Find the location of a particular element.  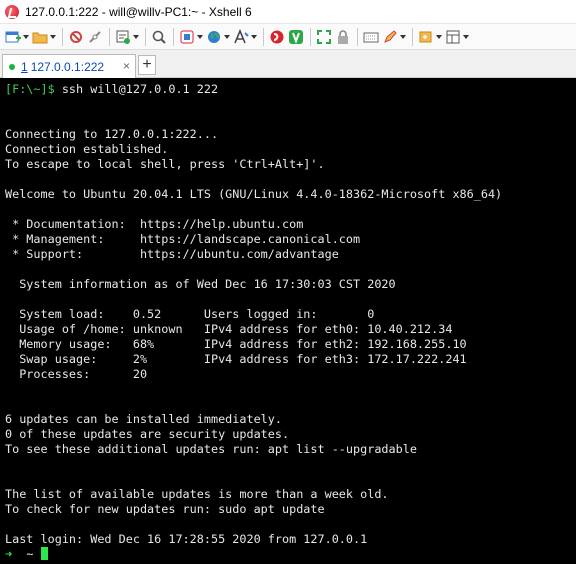

terminal-line: 6 updates can be installed immediately. is located at coordinates (143, 419).